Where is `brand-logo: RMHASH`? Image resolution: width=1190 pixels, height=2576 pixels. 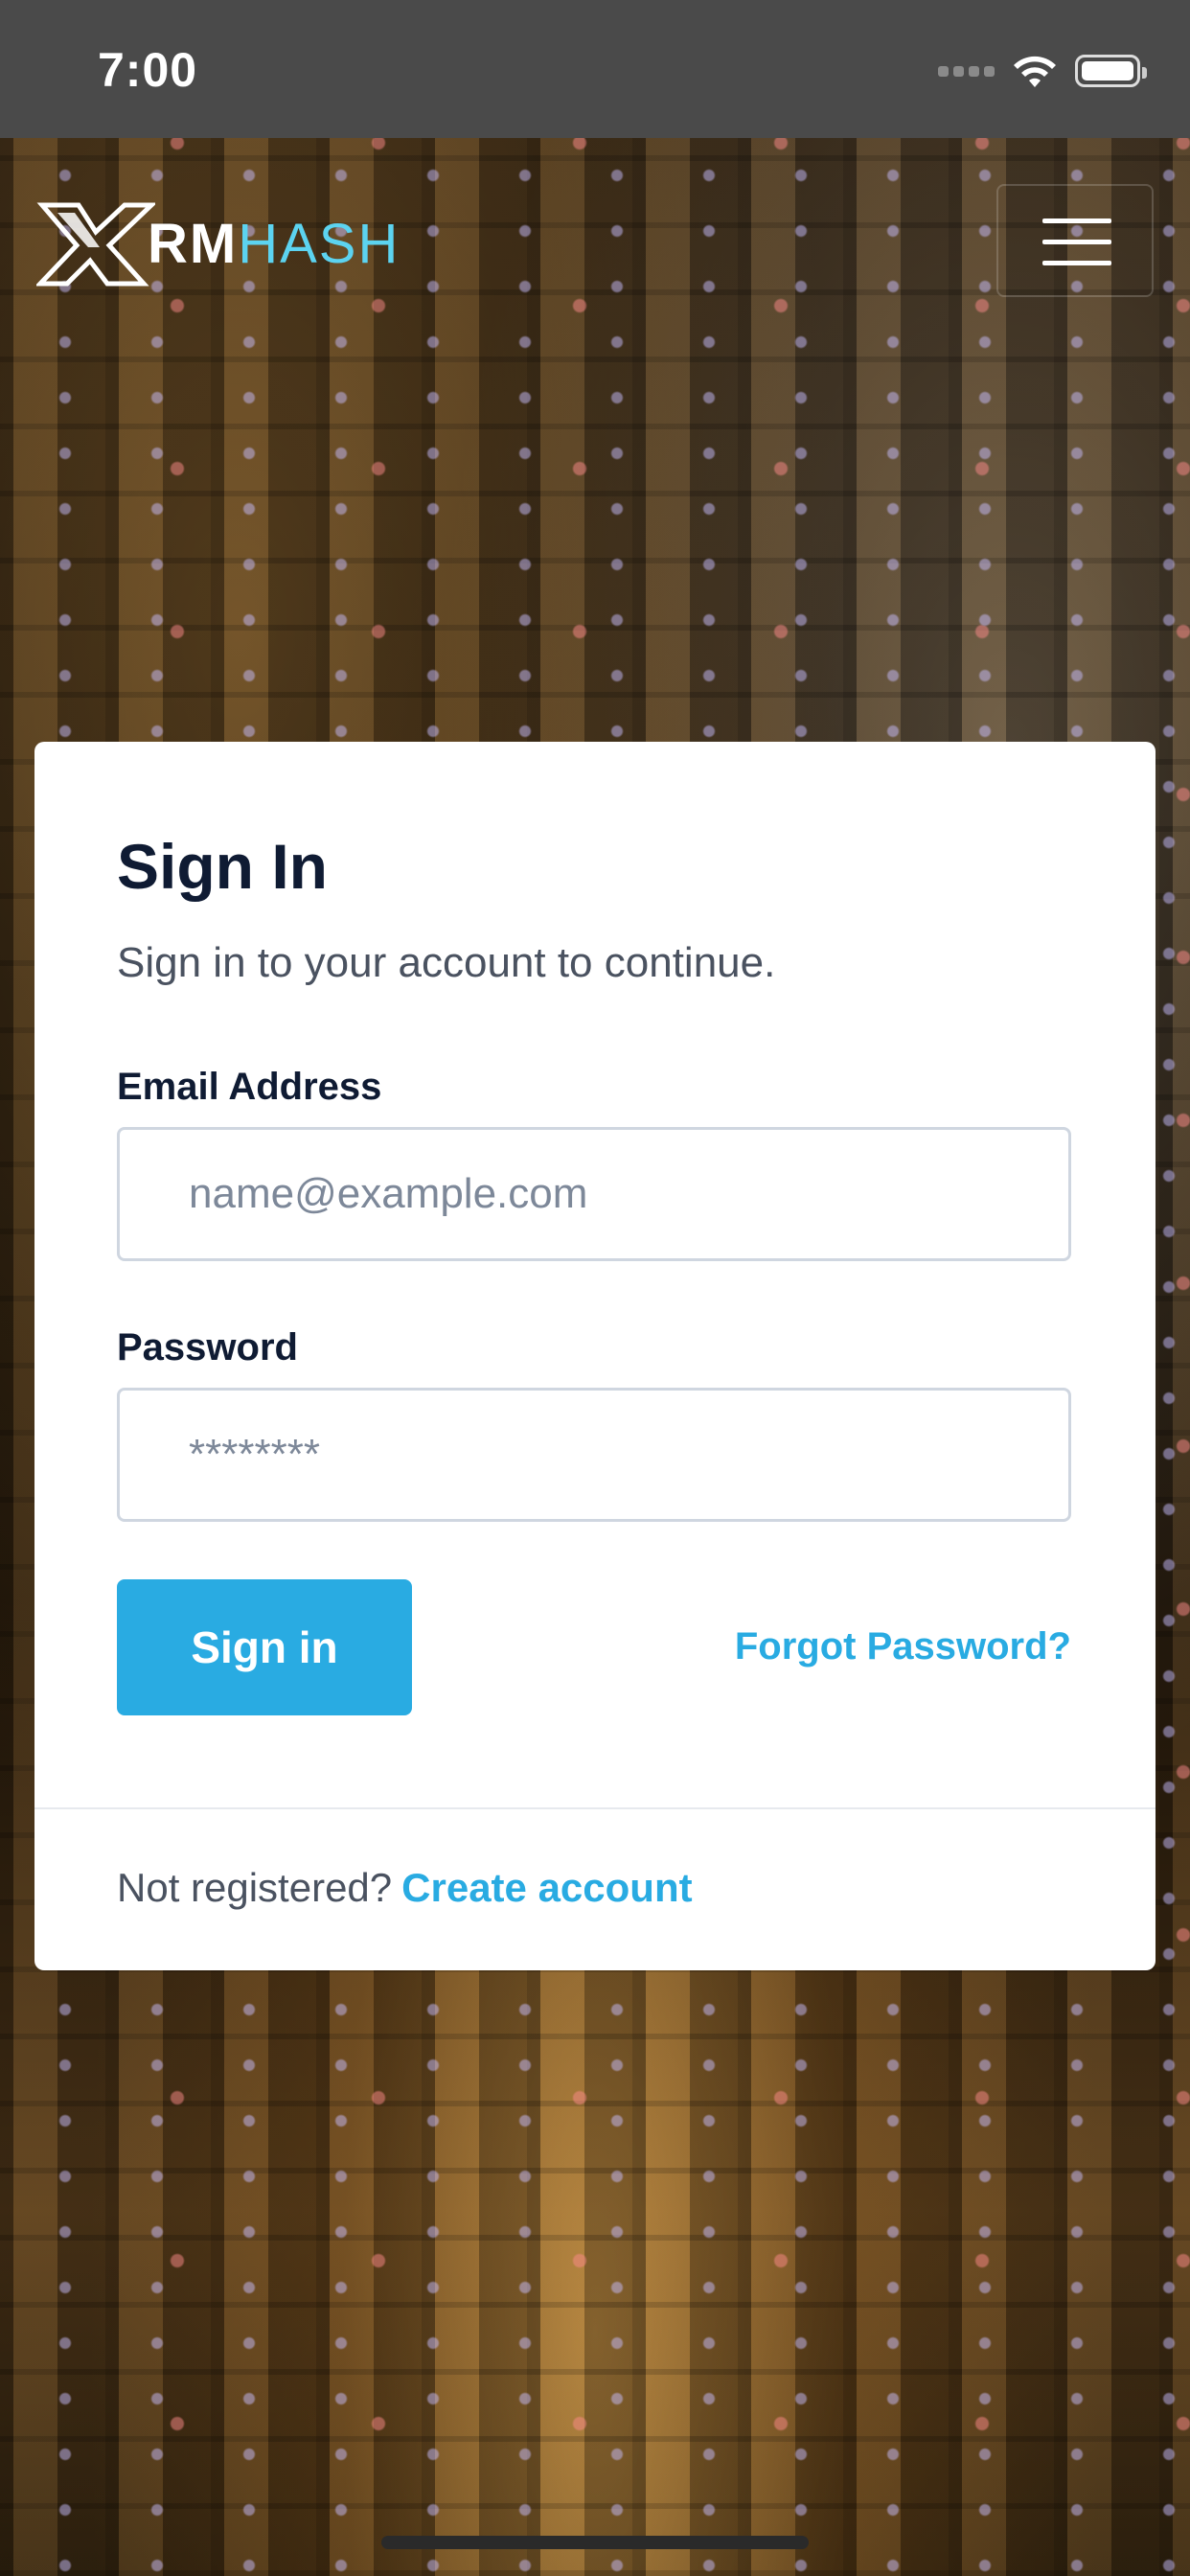
brand-logo: RMHASH is located at coordinates (218, 243).